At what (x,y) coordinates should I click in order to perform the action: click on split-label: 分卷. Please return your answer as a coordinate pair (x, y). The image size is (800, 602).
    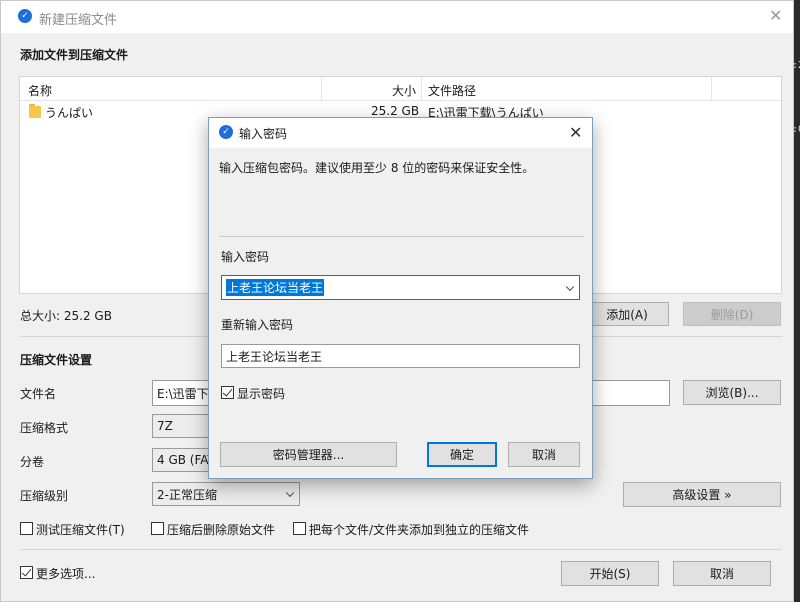
    Looking at the image, I should click on (32, 462).